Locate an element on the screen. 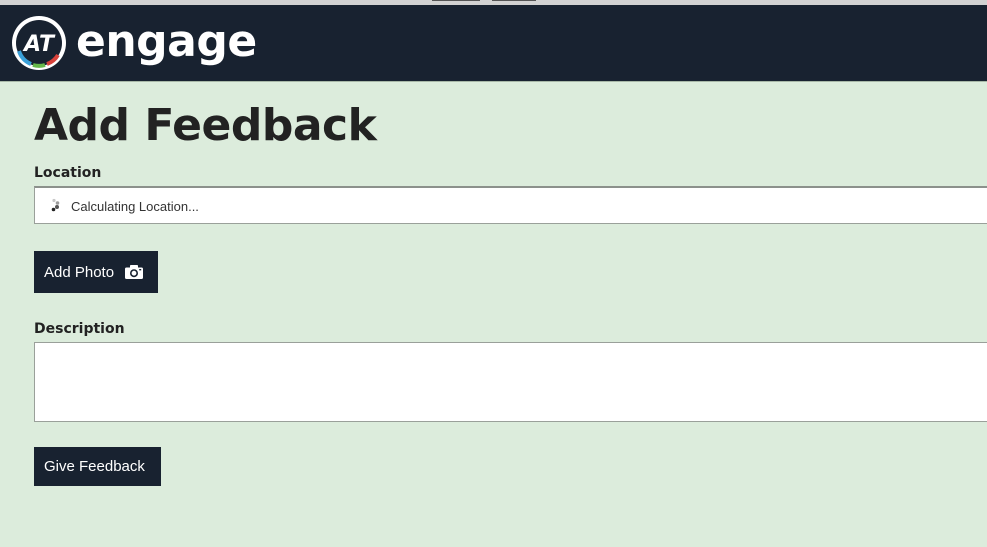 This screenshot has width=987, height=547. page-title: Add Feedback is located at coordinates (205, 125).